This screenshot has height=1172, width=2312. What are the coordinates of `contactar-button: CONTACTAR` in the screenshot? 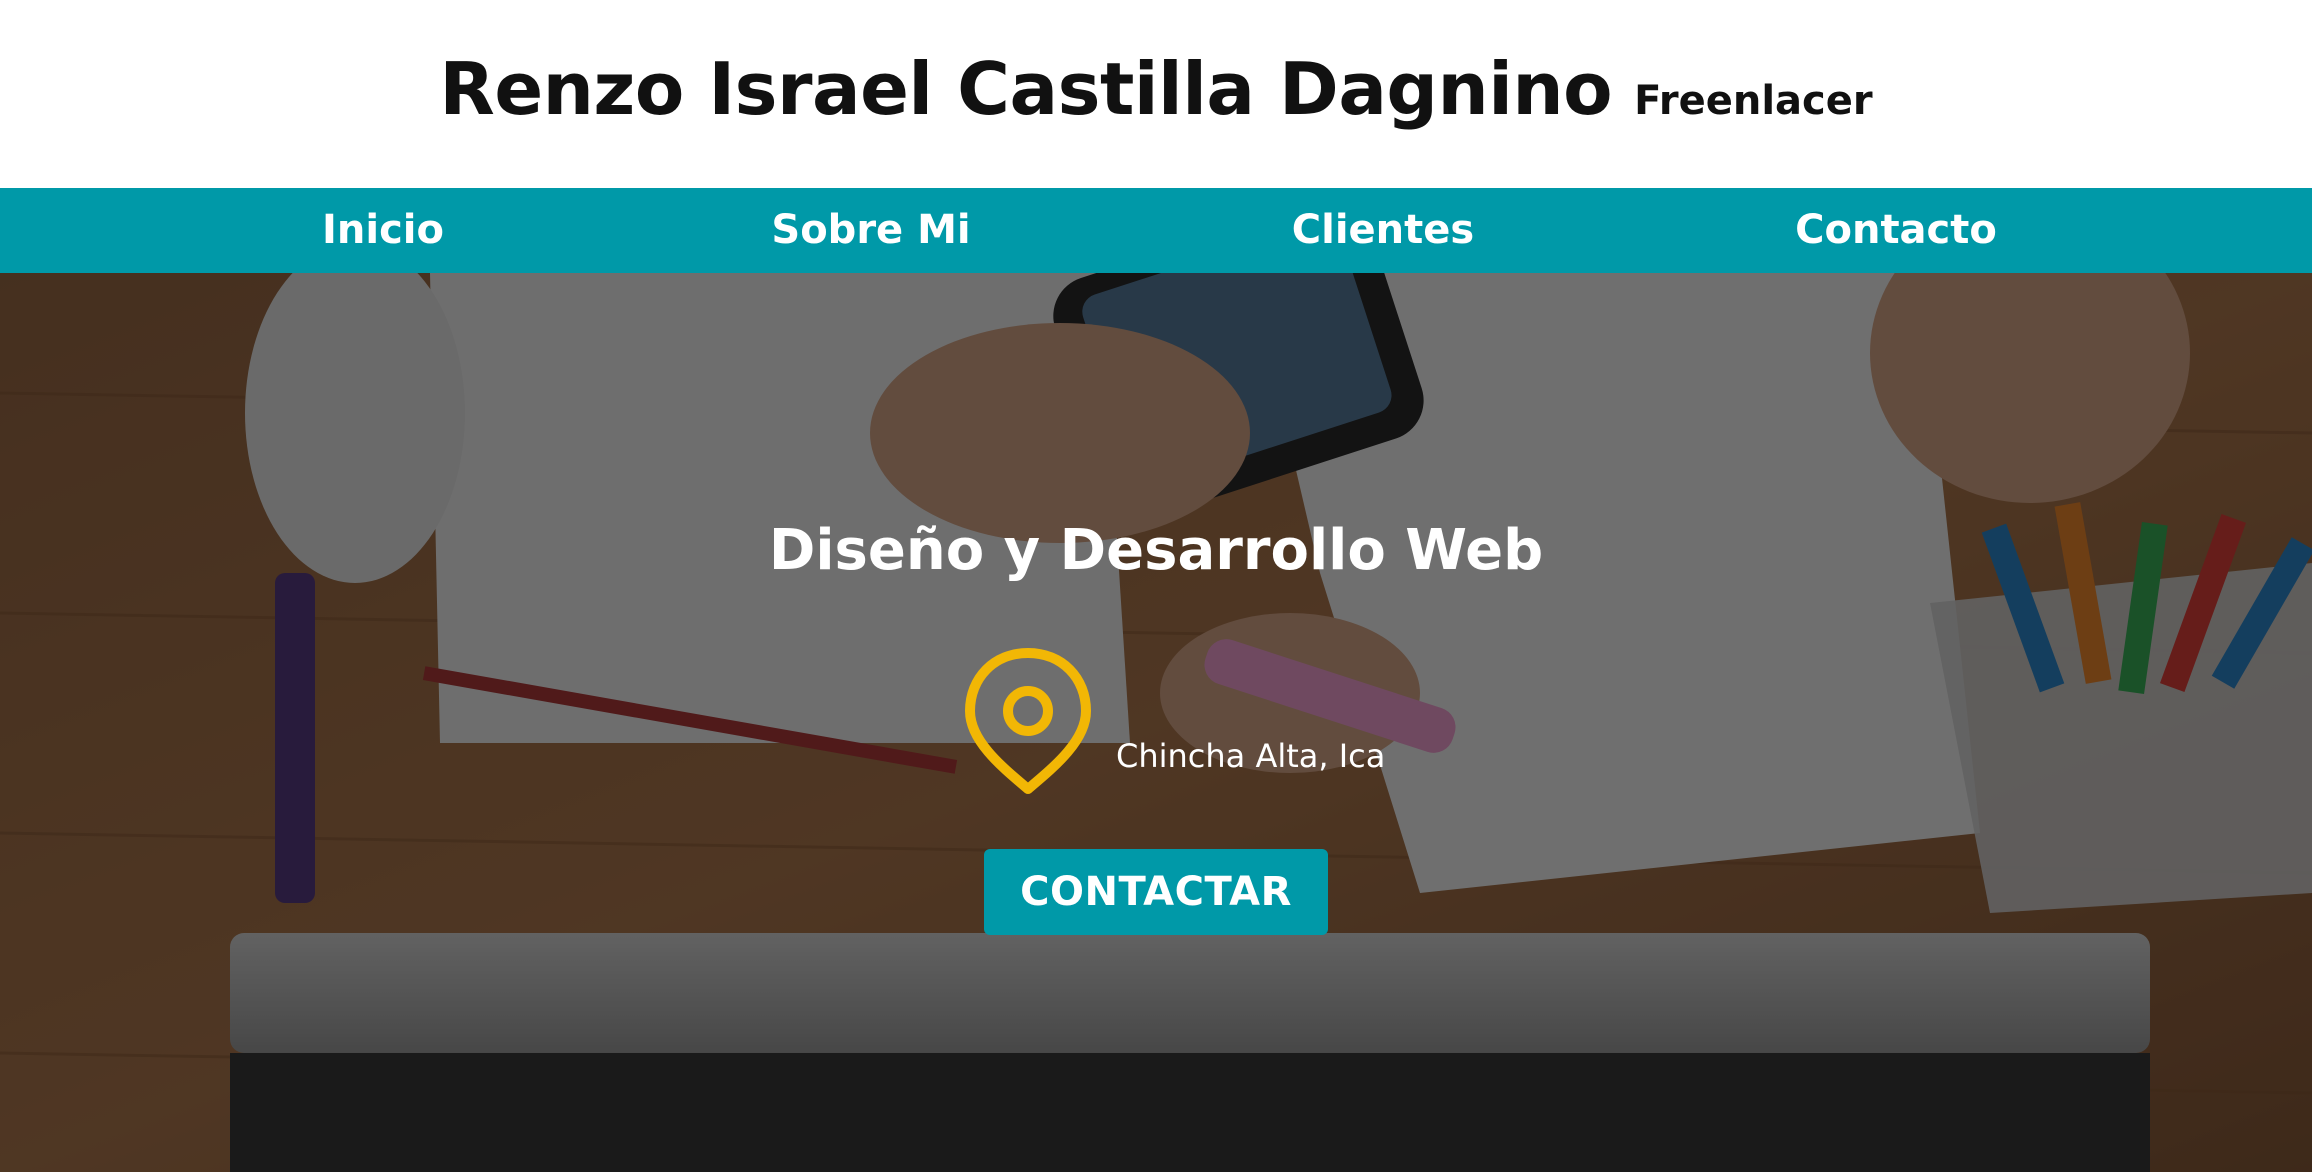 It's located at (1156, 892).